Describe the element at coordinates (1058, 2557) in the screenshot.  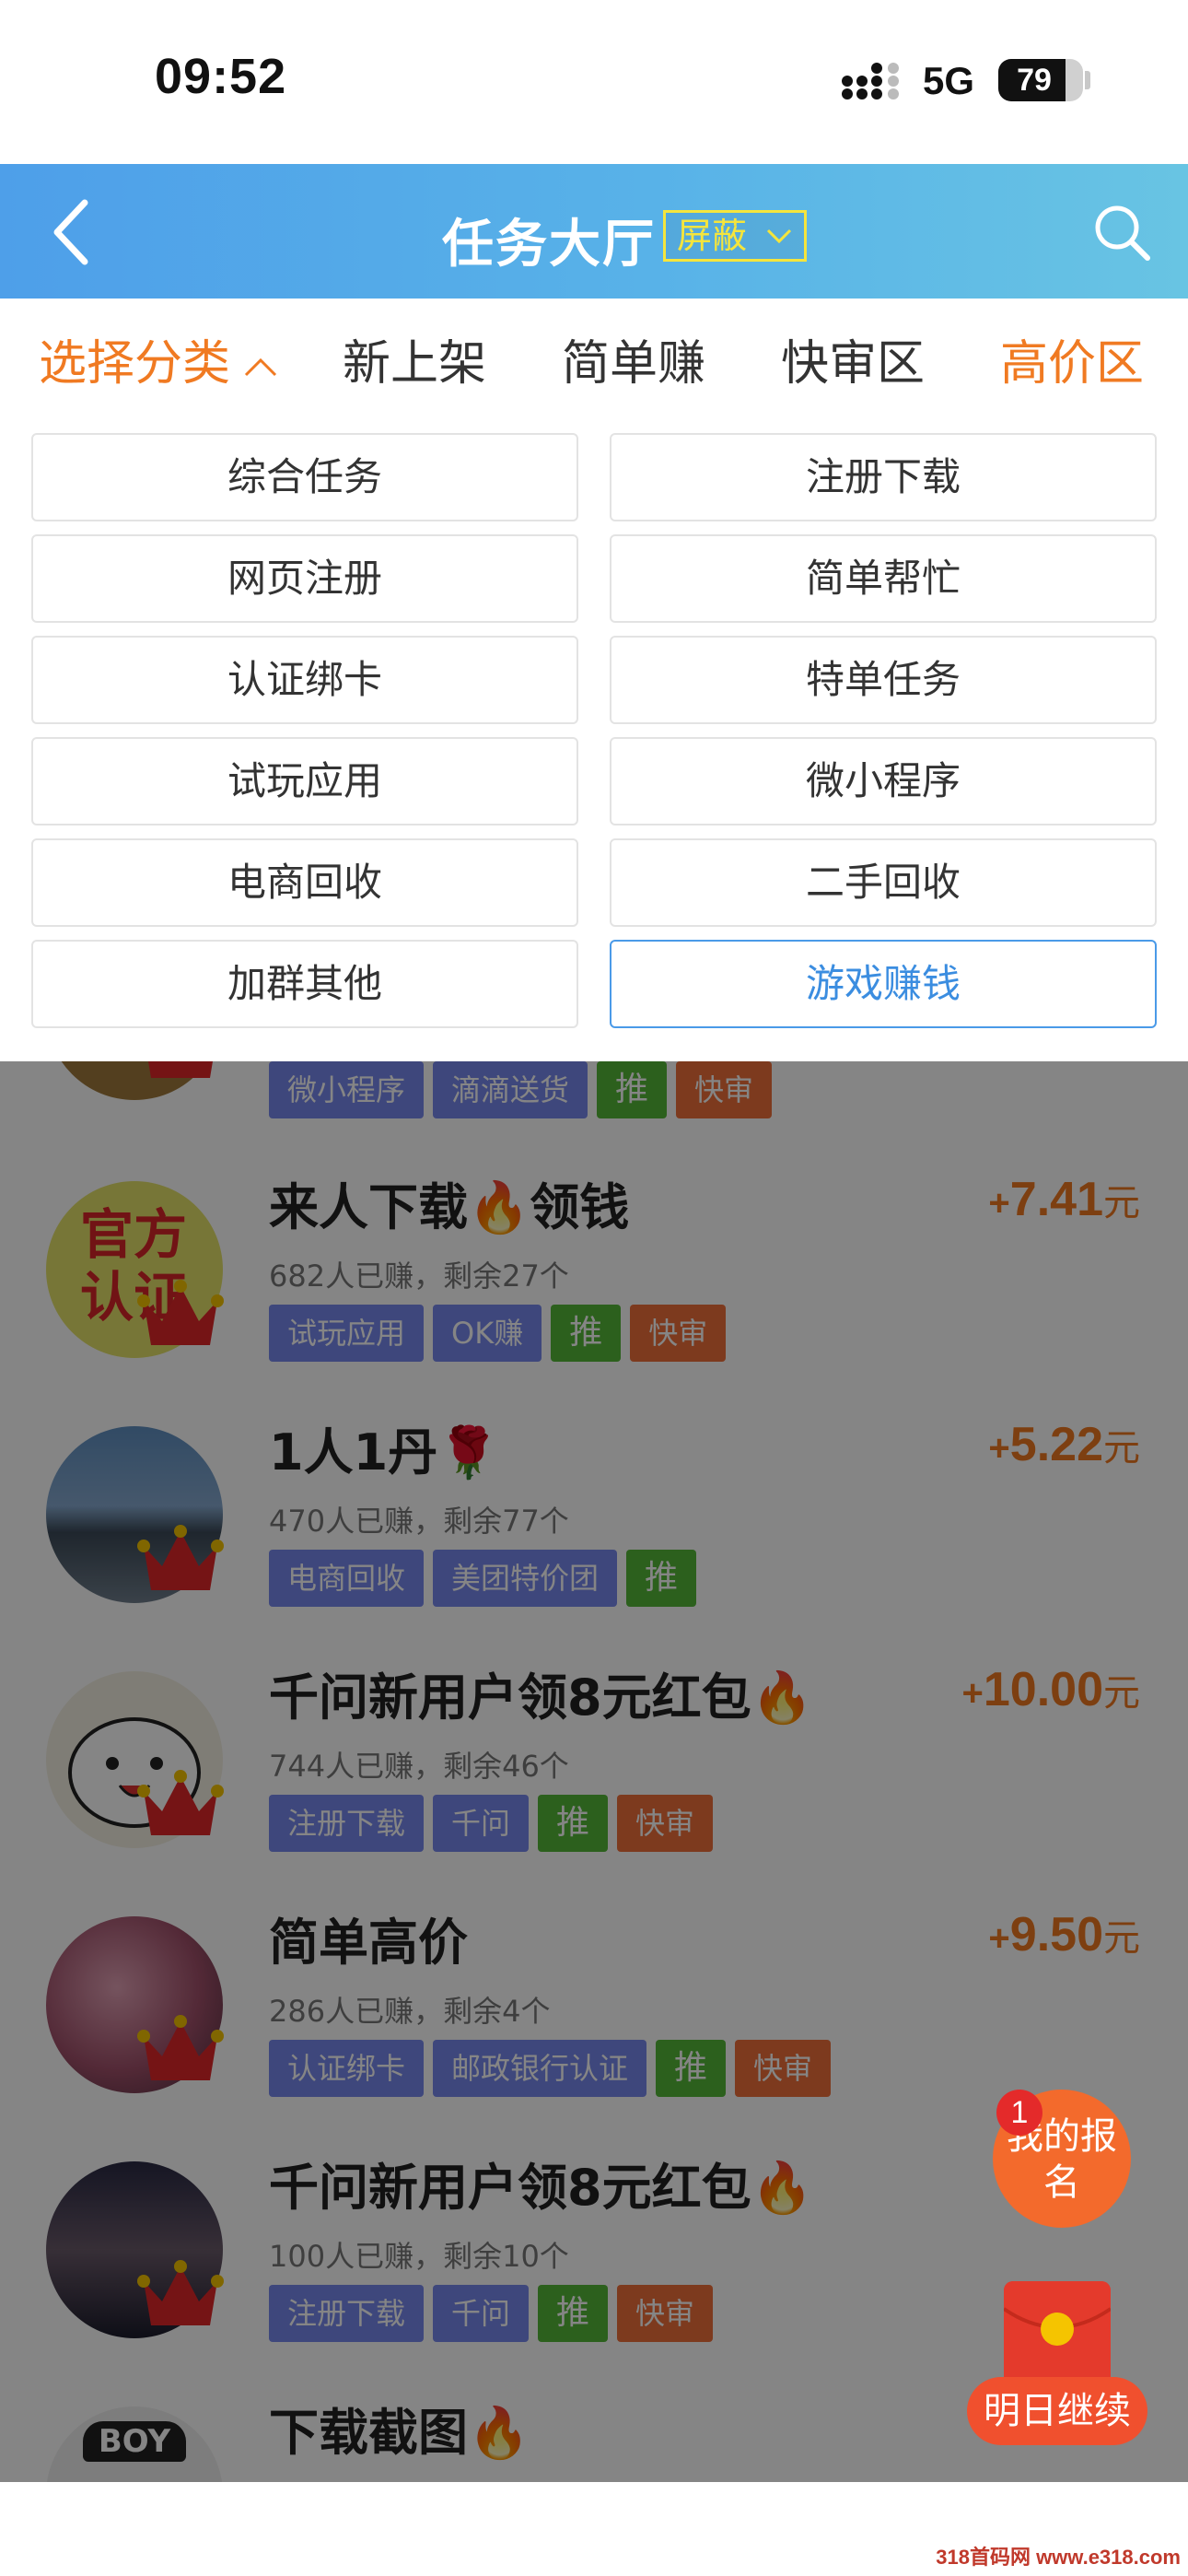
I see `watermark: 318首码网 www.e318.com` at that location.